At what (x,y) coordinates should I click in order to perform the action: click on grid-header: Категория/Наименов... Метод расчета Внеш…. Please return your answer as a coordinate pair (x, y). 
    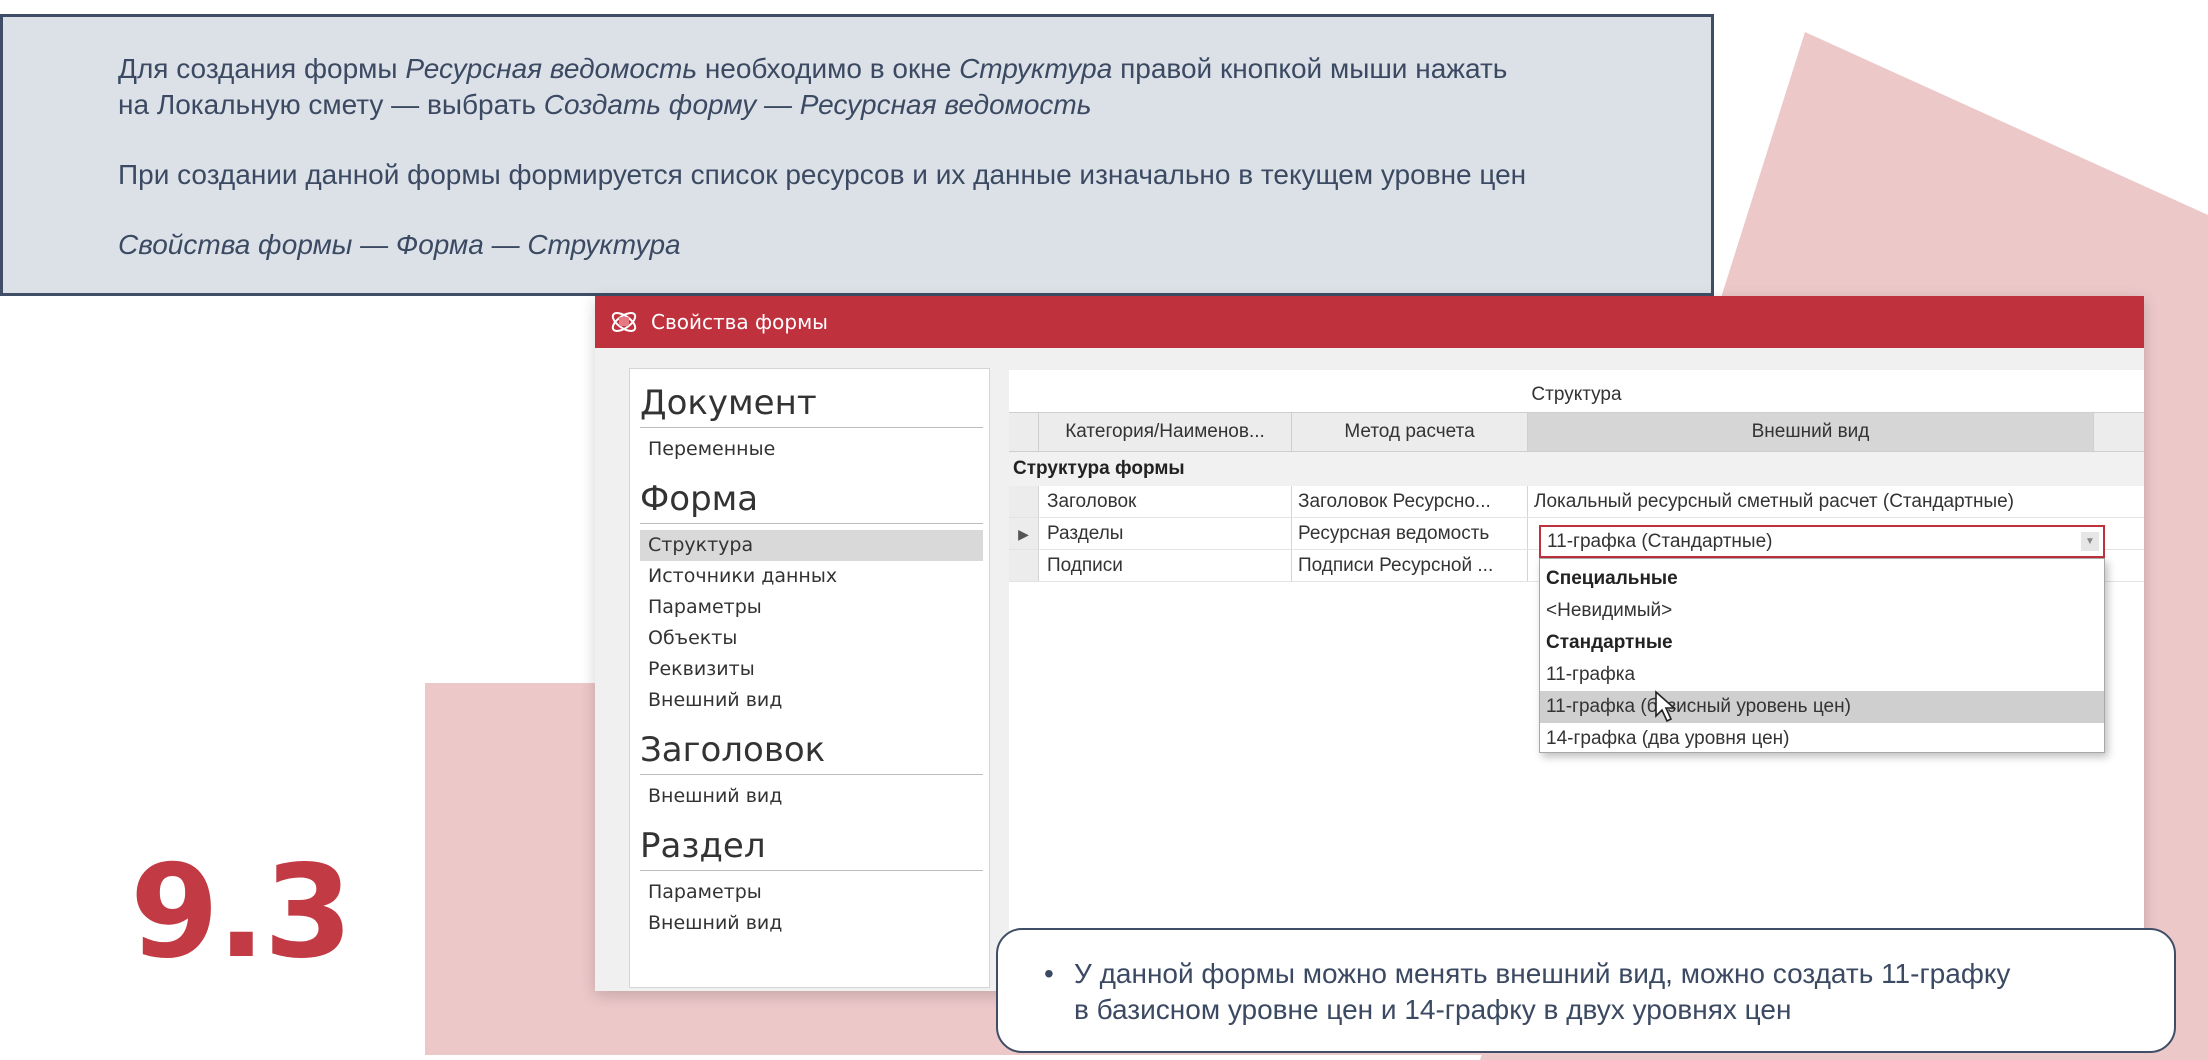
    Looking at the image, I should click on (1576, 432).